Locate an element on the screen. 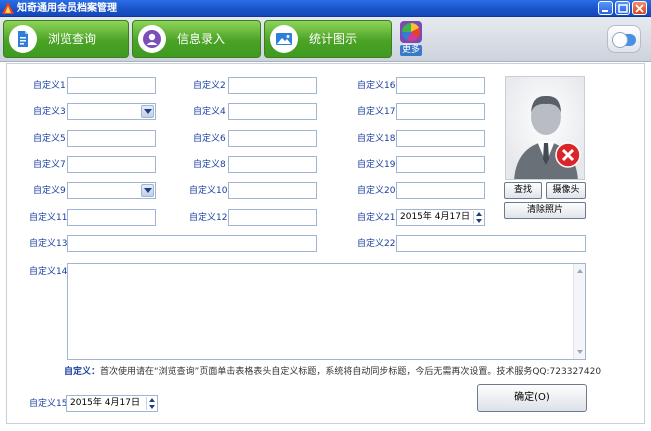 The image size is (651, 431). scroll-up-icon is located at coordinates (580, 271).